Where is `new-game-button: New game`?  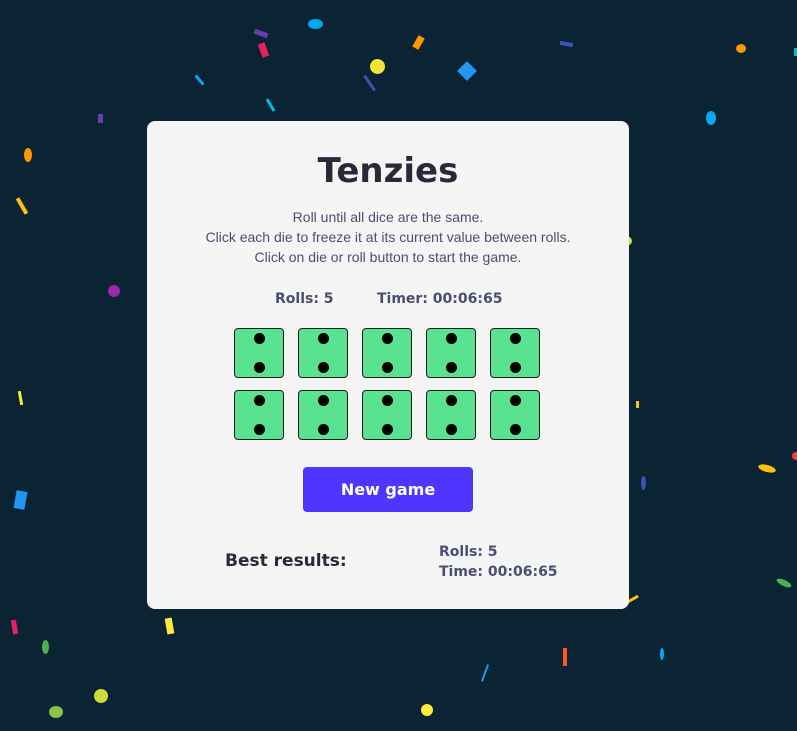 new-game-button: New game is located at coordinates (388, 489).